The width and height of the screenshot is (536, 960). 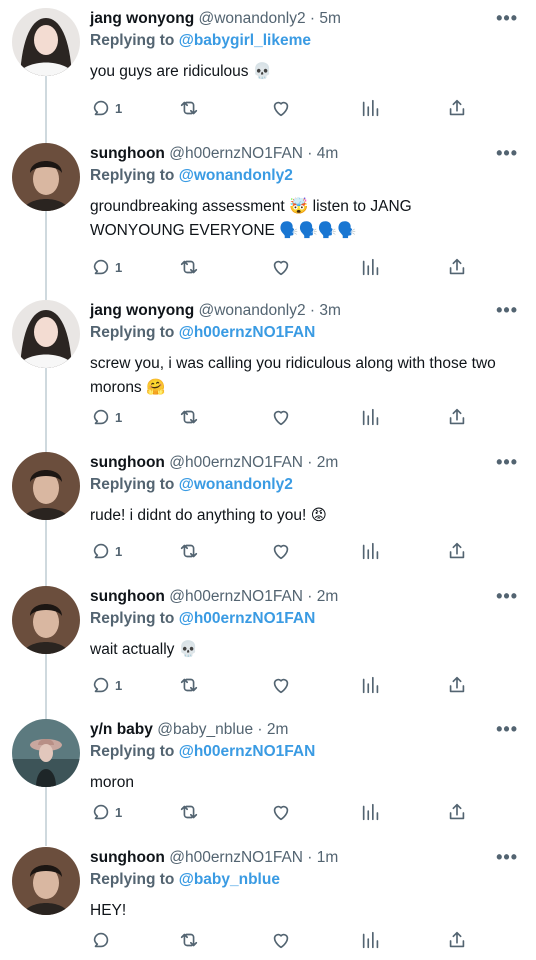 What do you see at coordinates (121, 729) in the screenshot?
I see `author-name: y/n baby` at bounding box center [121, 729].